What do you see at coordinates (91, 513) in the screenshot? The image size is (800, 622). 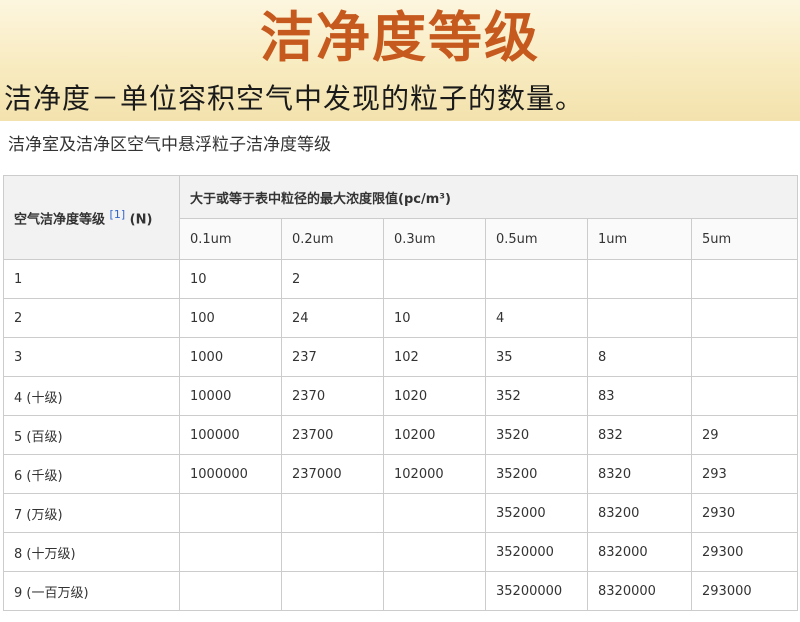 I see `grade-cell: 7 (万级)` at bounding box center [91, 513].